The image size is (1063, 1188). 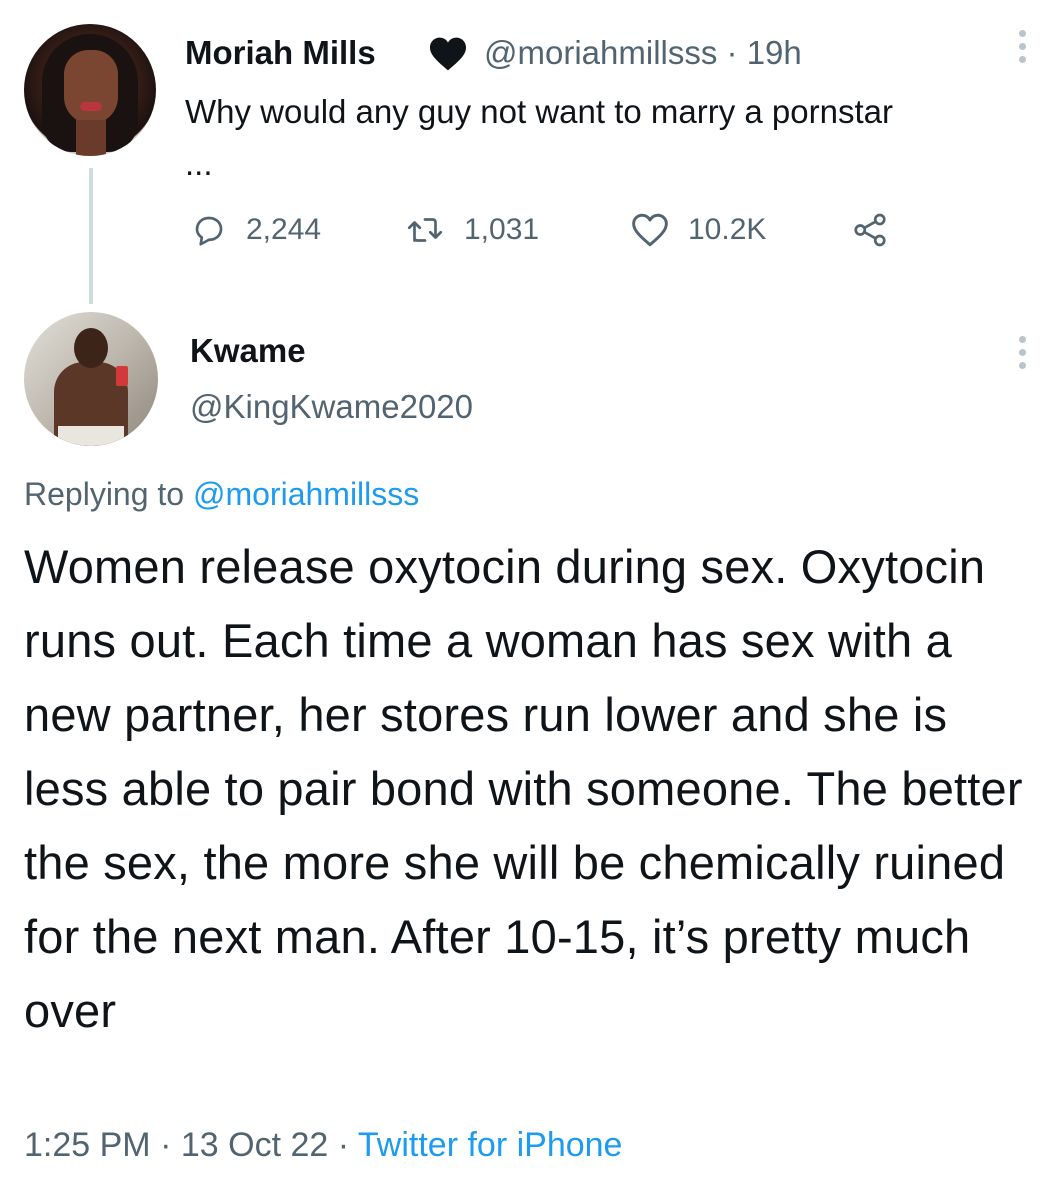 I want to click on reply-count: 2,244, so click(x=284, y=229).